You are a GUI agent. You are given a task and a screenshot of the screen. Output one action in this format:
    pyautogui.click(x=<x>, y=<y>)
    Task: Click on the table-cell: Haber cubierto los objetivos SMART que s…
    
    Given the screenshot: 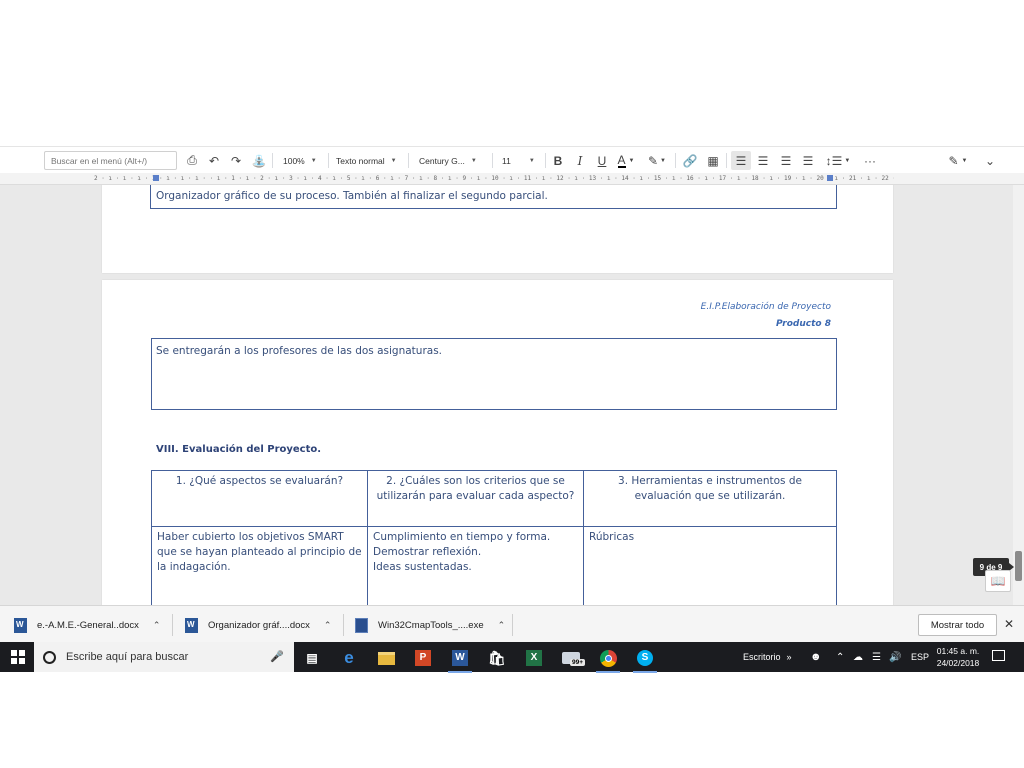 What is the action you would take?
    pyautogui.click(x=259, y=565)
    